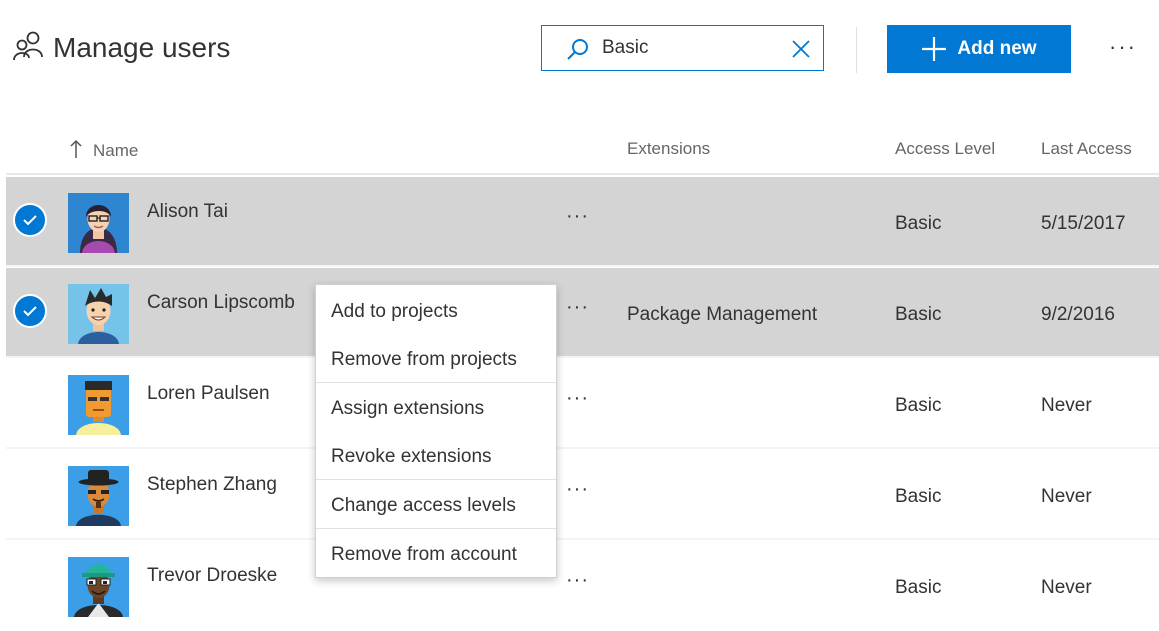 The image size is (1159, 631). I want to click on close-icon, so click(801, 49).